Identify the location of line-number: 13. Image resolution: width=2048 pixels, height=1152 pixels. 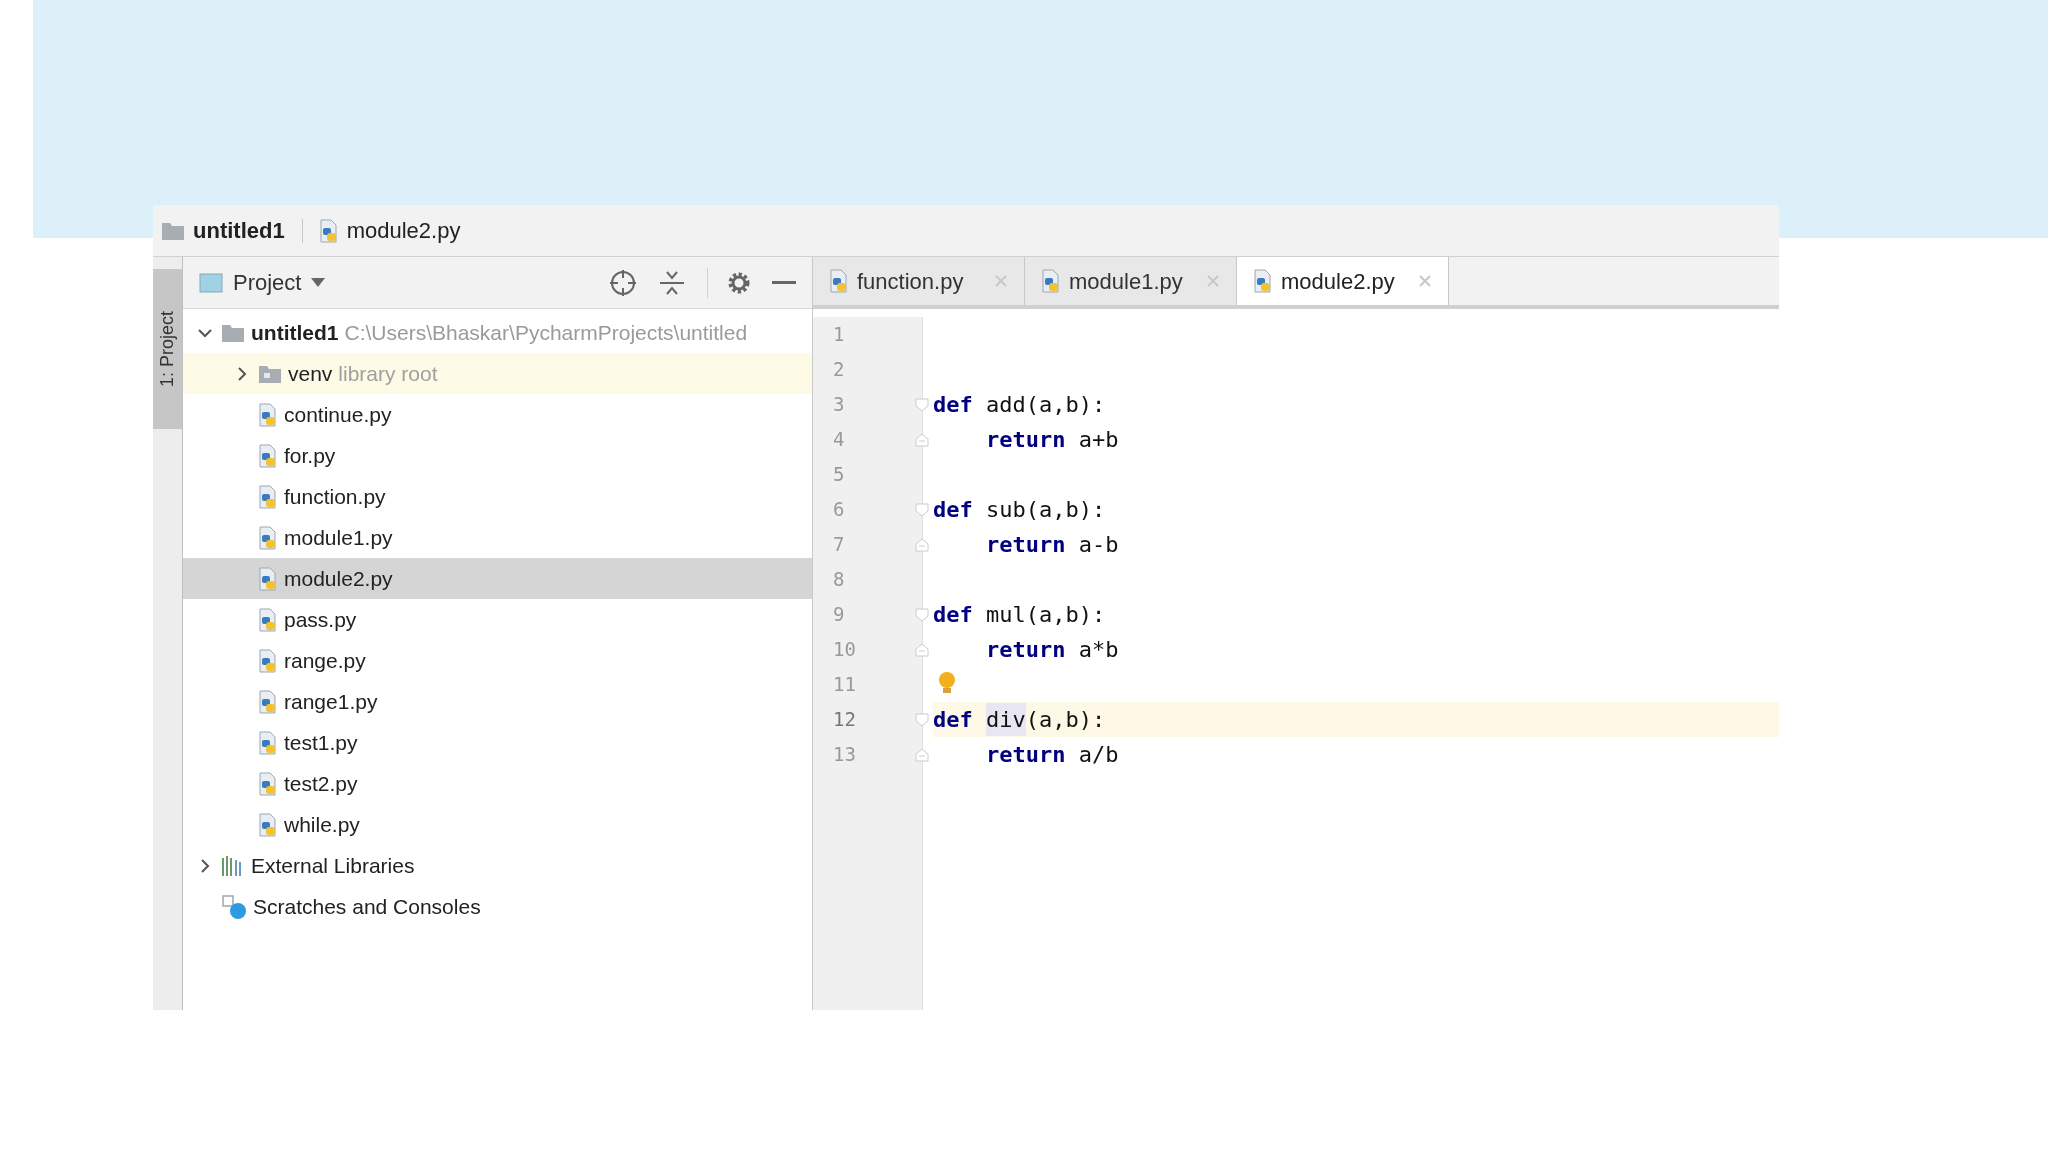
(845, 755).